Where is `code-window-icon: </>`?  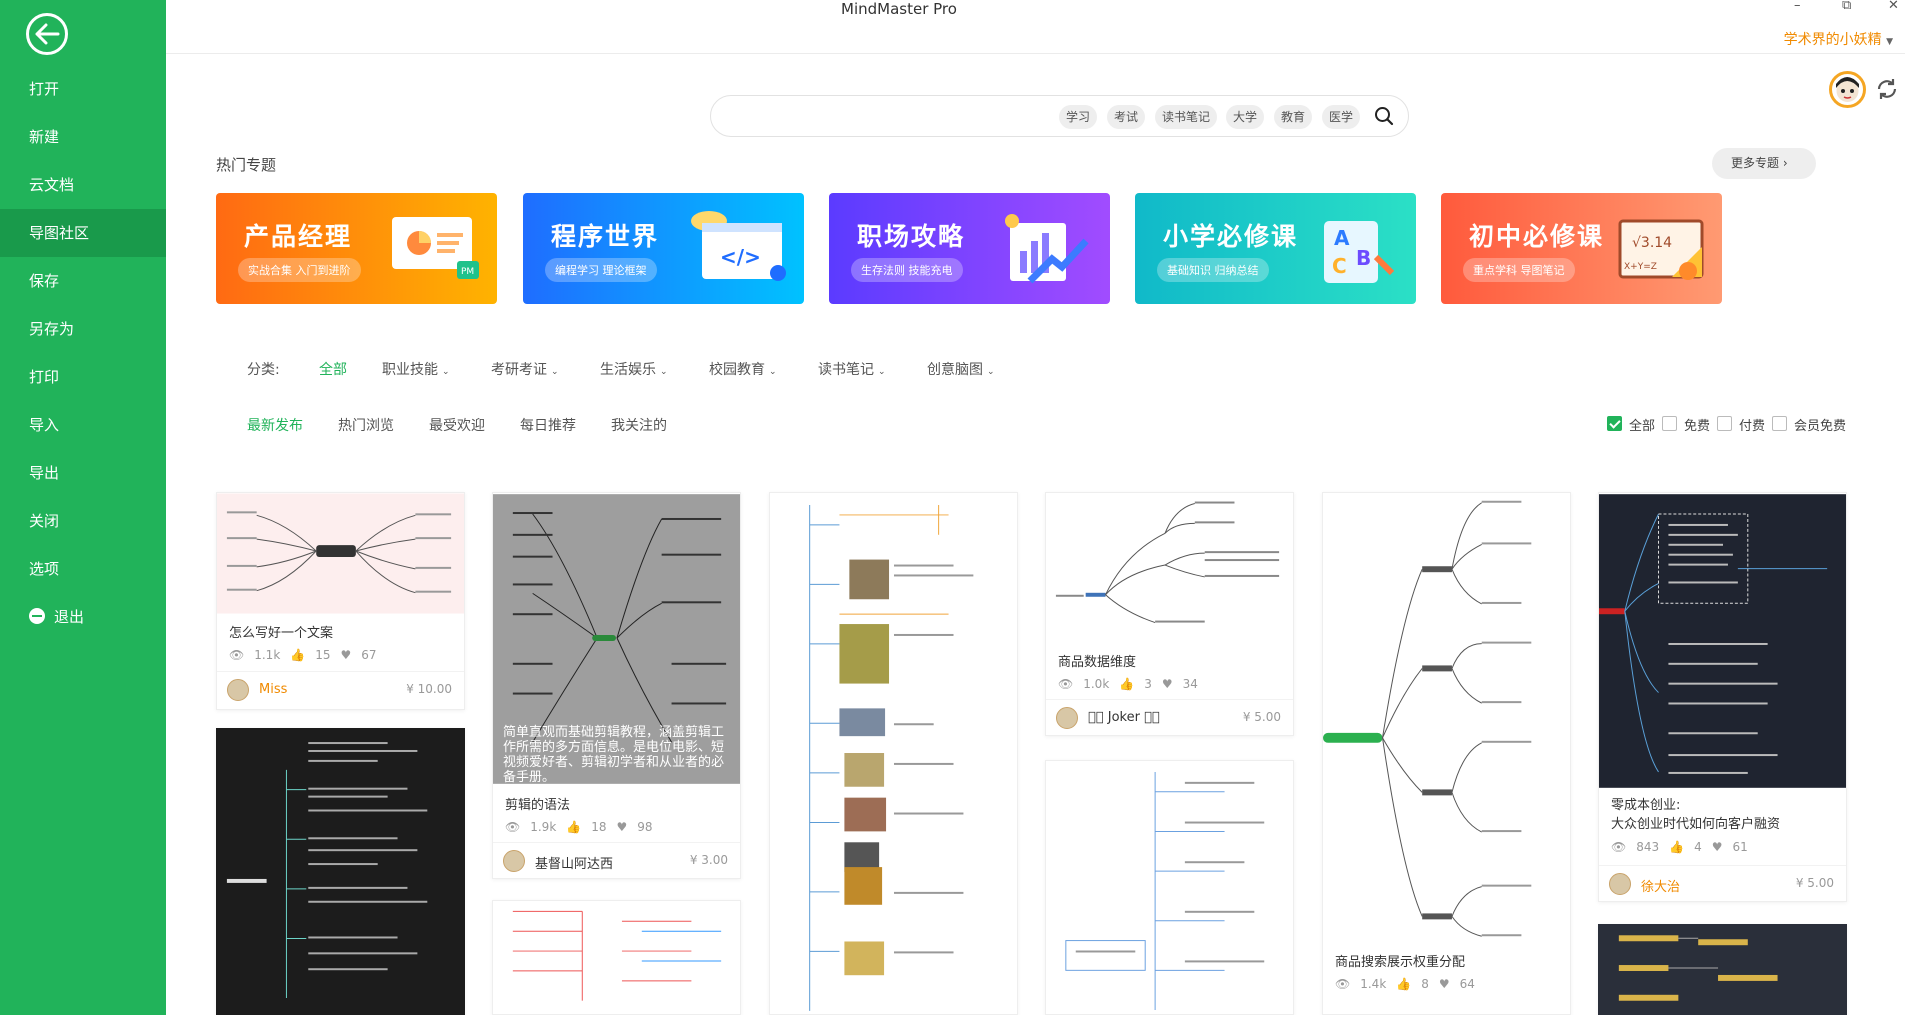 code-window-icon: </> is located at coordinates (738, 246).